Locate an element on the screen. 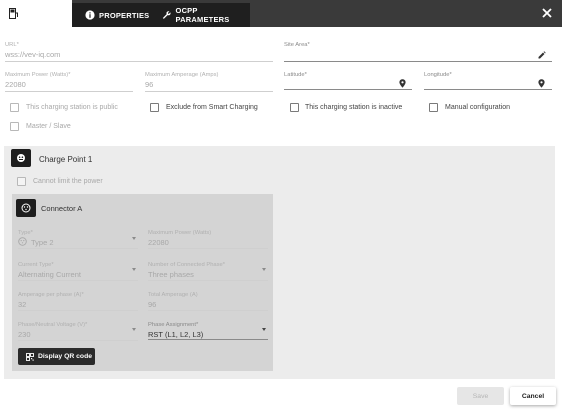  max-power-field: 22080 is located at coordinates (15, 84).